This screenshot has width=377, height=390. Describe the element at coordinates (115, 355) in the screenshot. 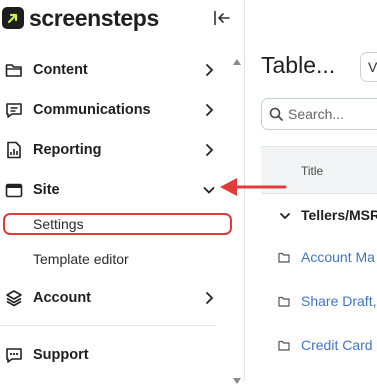

I see `sidebar-item-support: Support` at that location.